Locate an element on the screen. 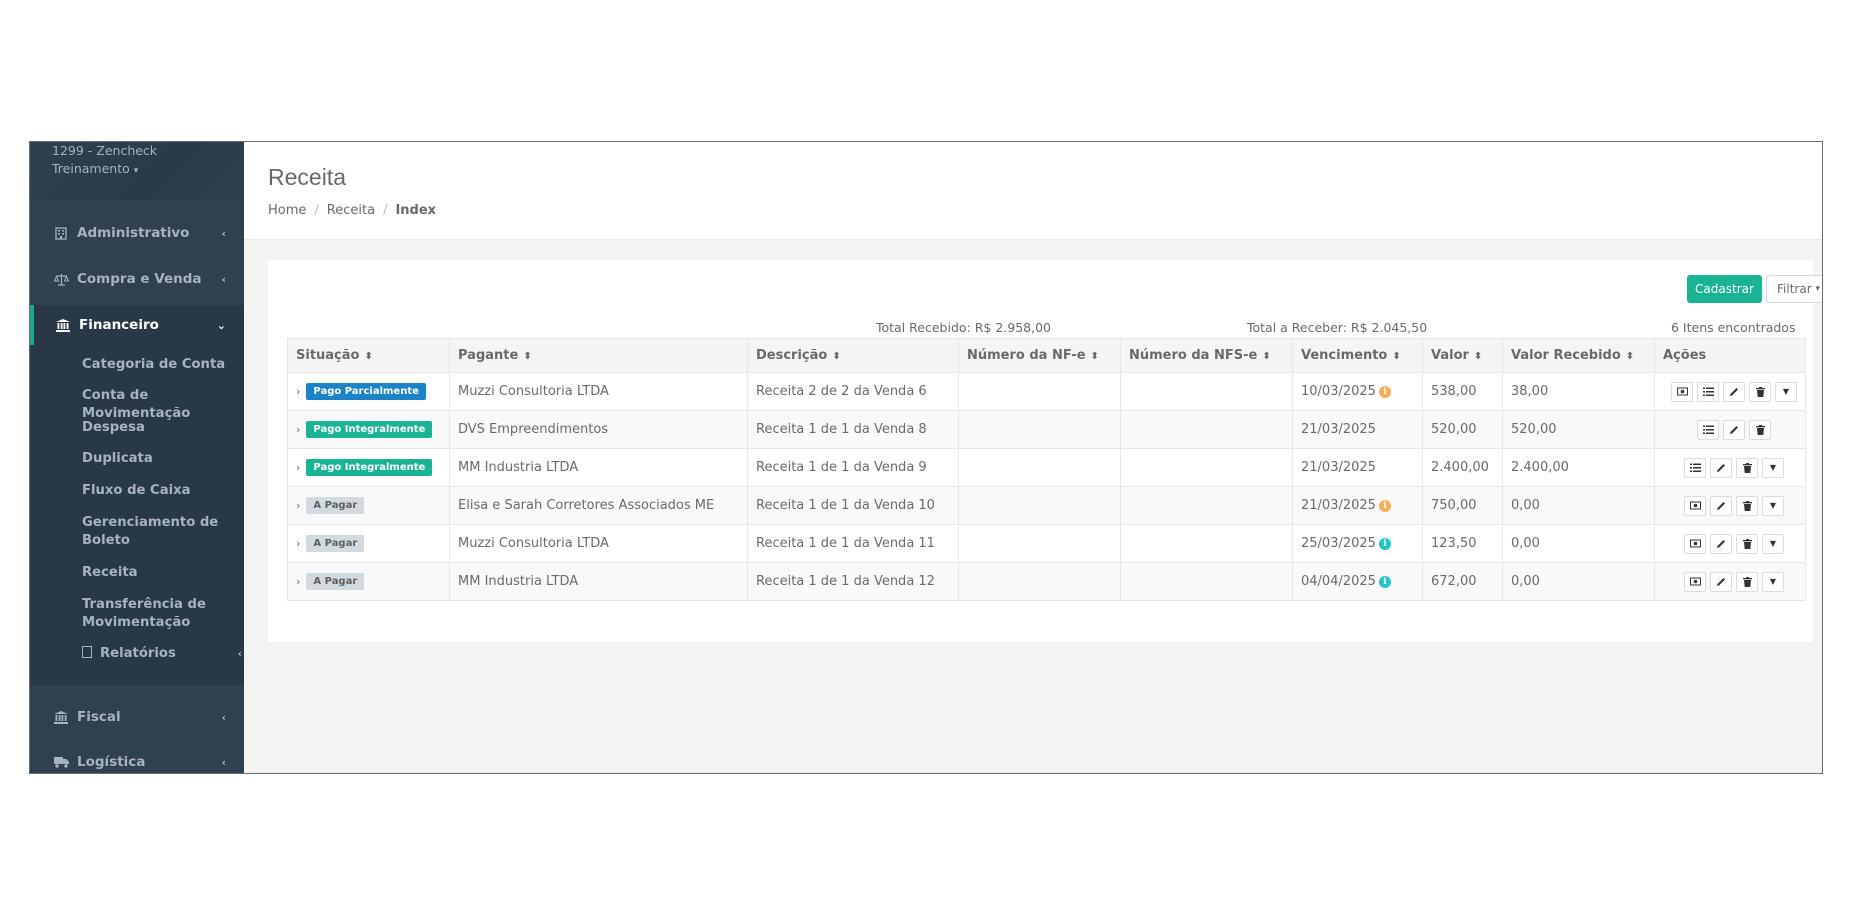  cell-acoes: ▼ is located at coordinates (1730, 467).